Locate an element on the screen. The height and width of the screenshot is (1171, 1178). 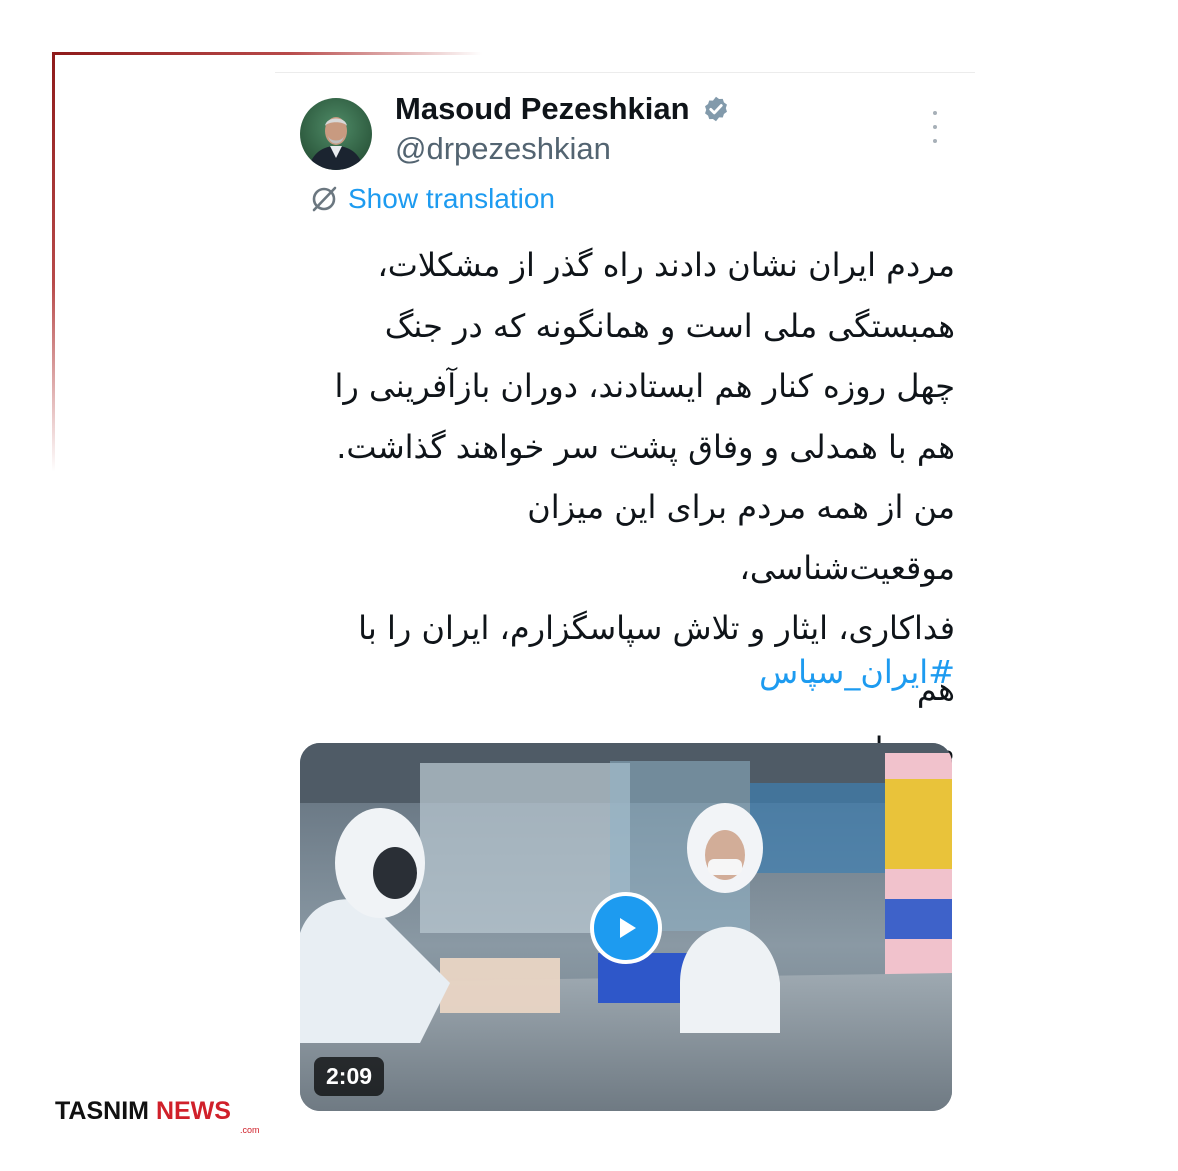
tweet-body-line: مردم ایران نشان دادند راه گذر از مشکلات، is located at coordinates (666, 265).